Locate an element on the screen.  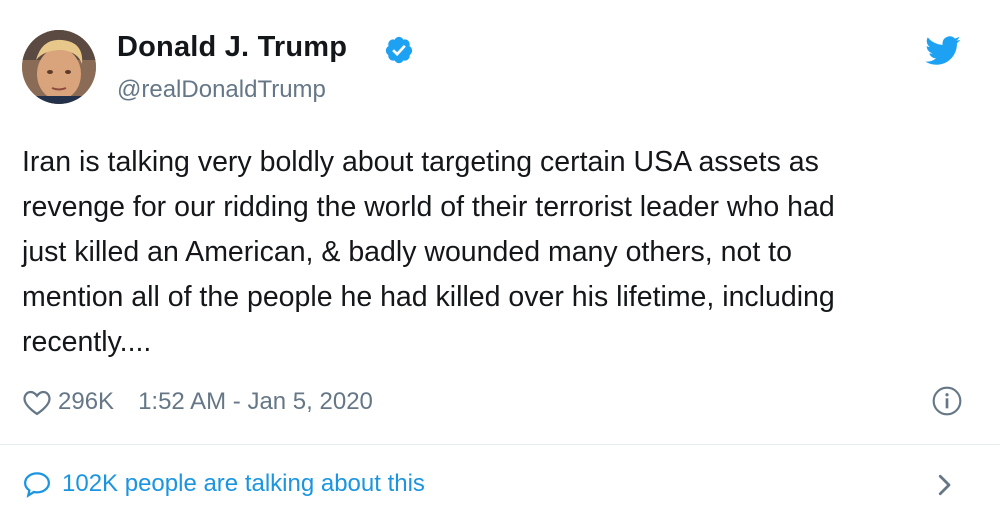
divider is located at coordinates (500, 444).